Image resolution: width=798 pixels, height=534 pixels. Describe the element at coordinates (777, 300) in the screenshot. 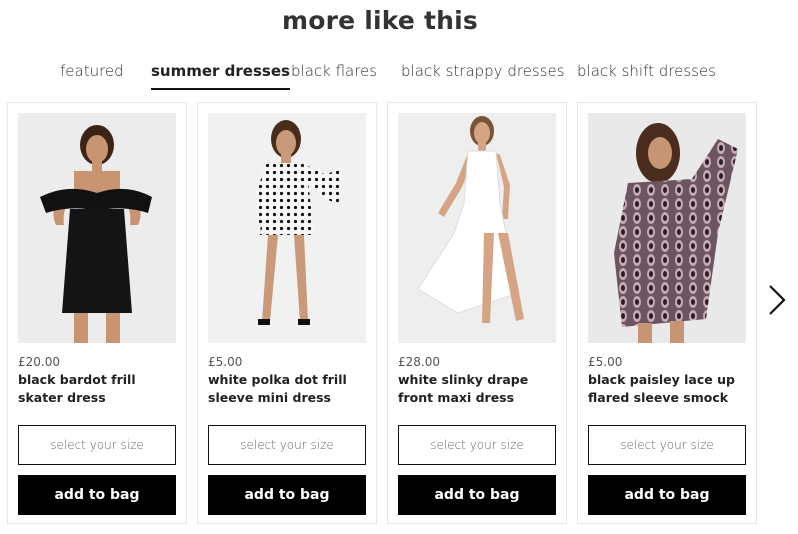

I see `chevron-right-icon` at that location.